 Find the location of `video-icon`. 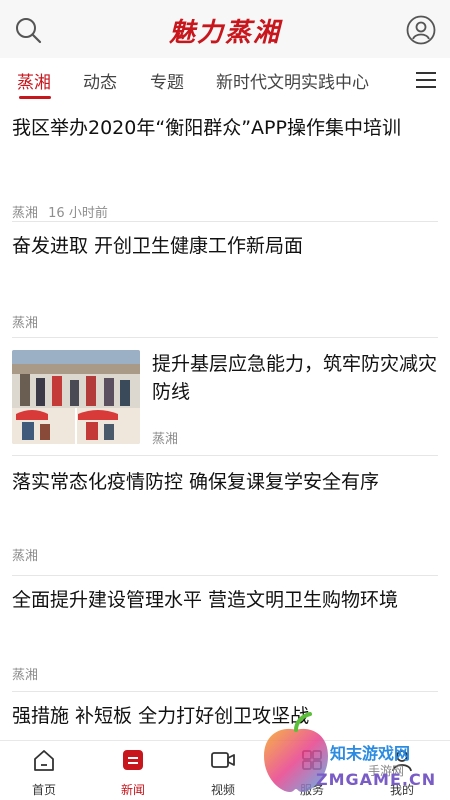

video-icon is located at coordinates (223, 760).